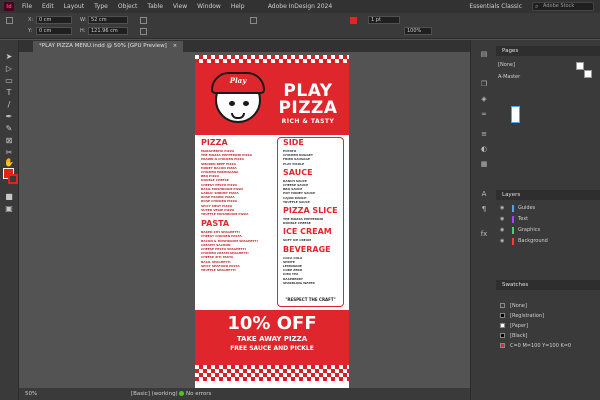 The height and width of the screenshot is (400, 600). What do you see at coordinates (27, 6) in the screenshot?
I see `menu-file: File` at bounding box center [27, 6].